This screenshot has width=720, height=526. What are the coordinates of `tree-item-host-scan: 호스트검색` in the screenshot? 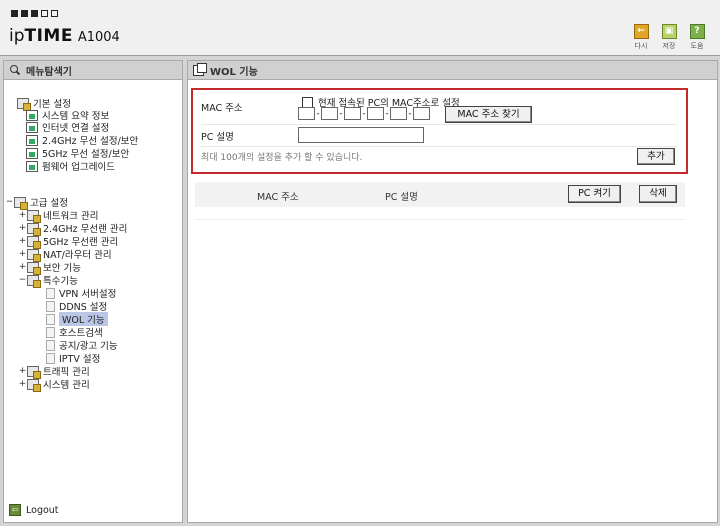 It's located at (74, 332).